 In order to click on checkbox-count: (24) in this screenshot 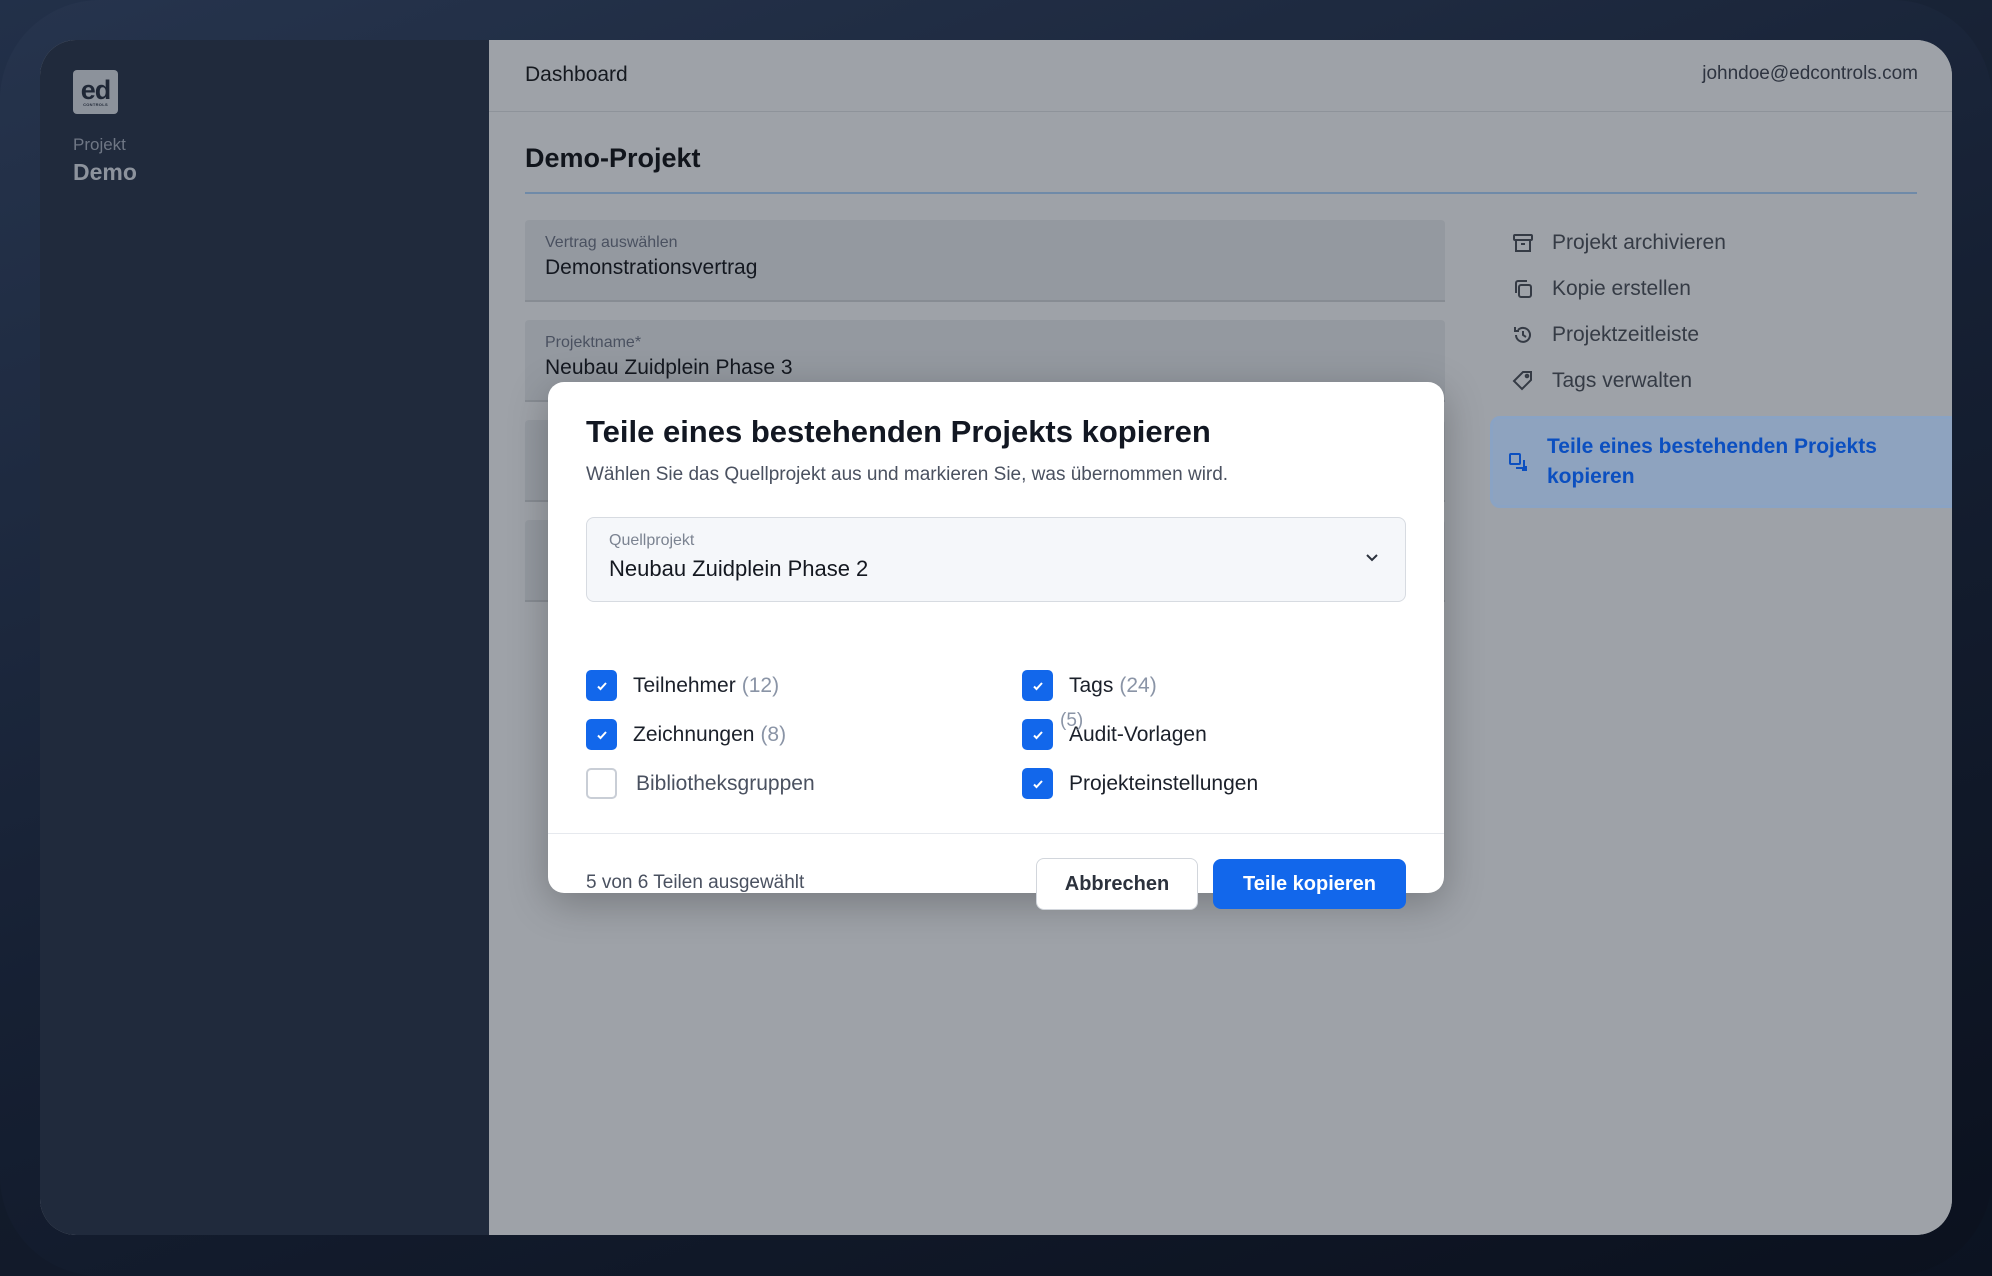, I will do `click(1138, 685)`.